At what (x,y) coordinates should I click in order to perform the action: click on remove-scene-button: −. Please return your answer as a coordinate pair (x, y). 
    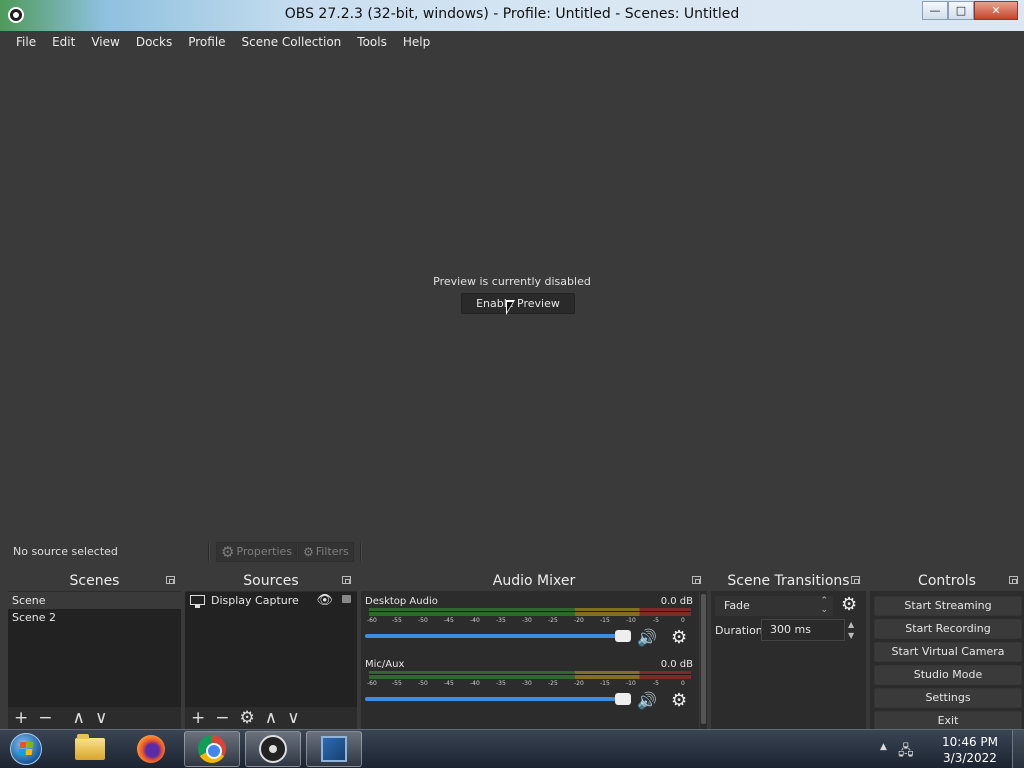
    Looking at the image, I should click on (45, 718).